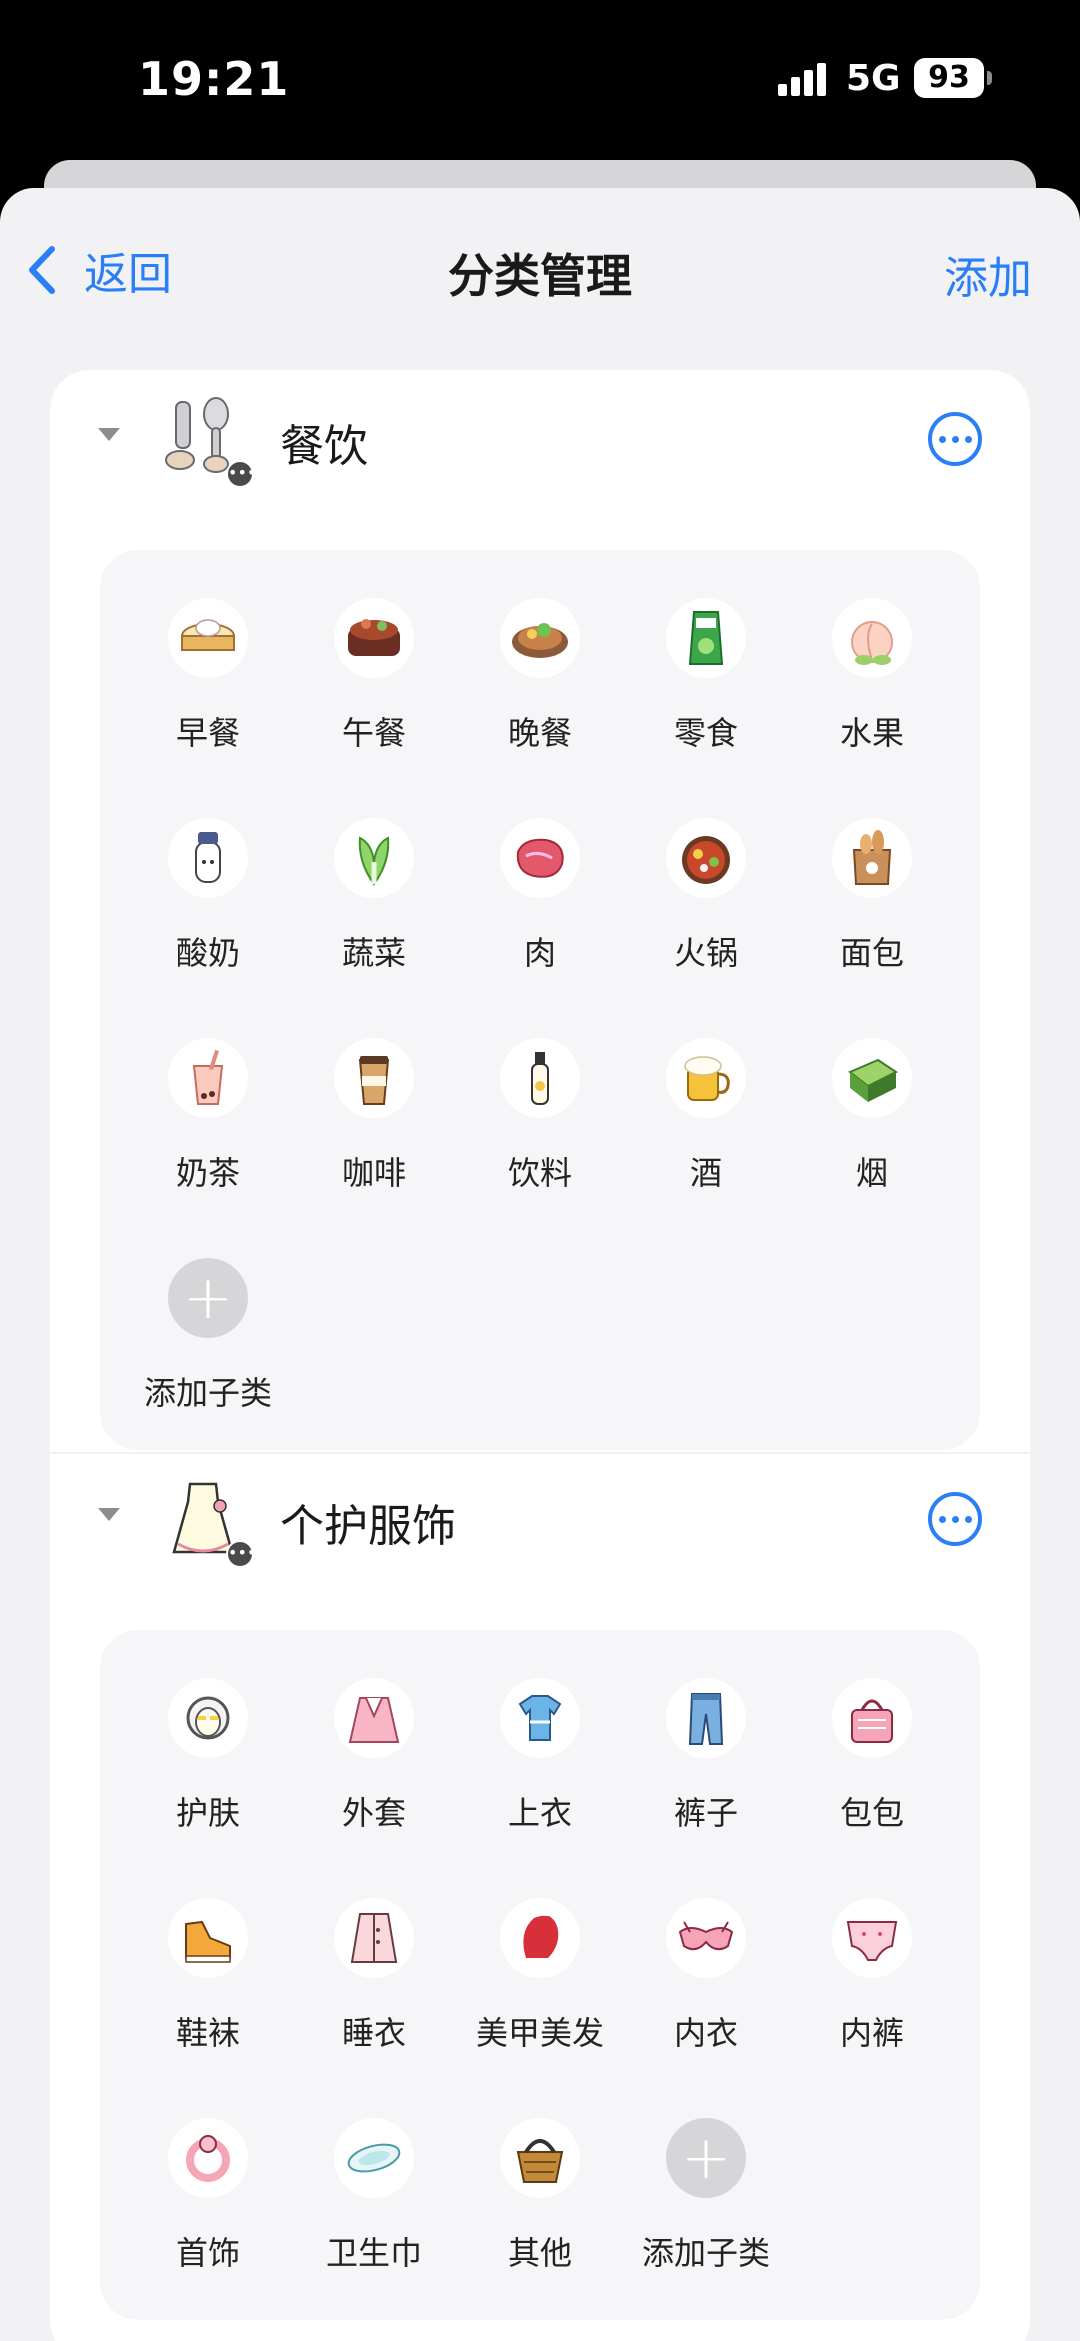  What do you see at coordinates (207, 1521) in the screenshot?
I see `dress-icon: •••` at bounding box center [207, 1521].